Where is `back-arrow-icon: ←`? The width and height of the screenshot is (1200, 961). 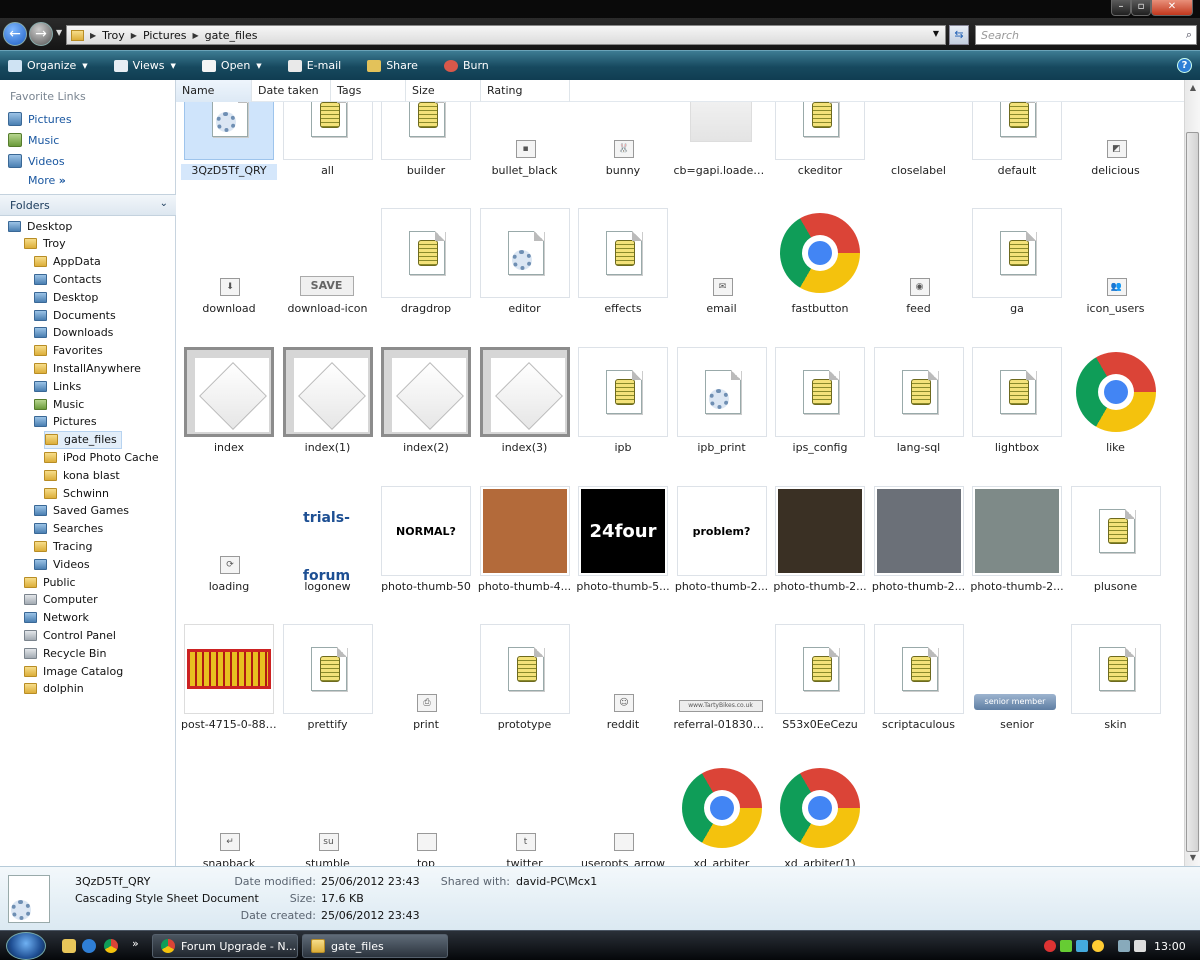 back-arrow-icon: ← is located at coordinates (15, 34).